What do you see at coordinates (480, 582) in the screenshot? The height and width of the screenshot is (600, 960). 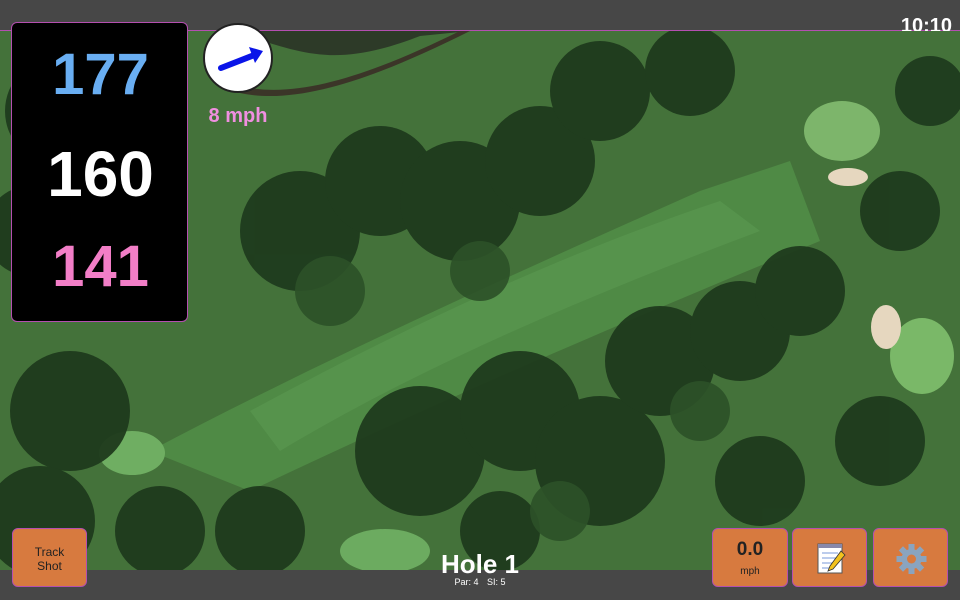 I see `hole-info: Par: 4 SI: 5` at bounding box center [480, 582].